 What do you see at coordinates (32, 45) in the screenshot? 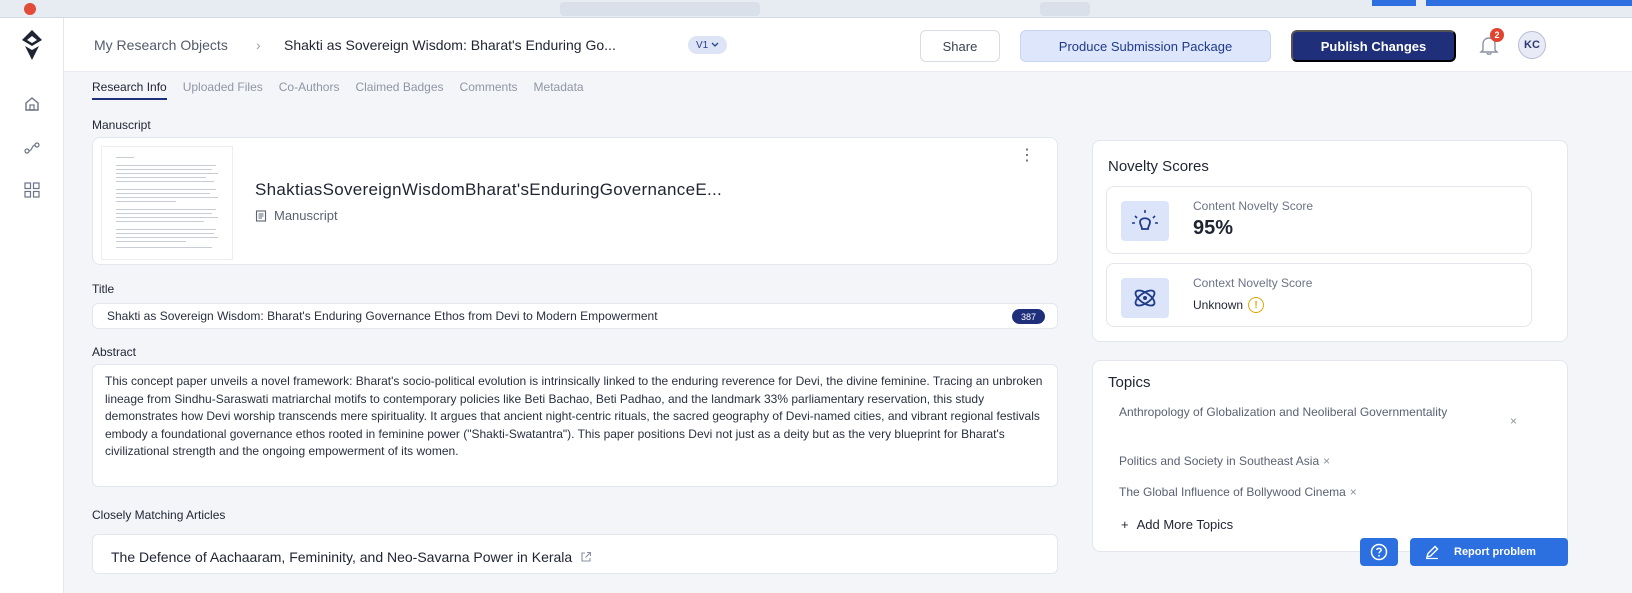
I see `app-logo-icon` at bounding box center [32, 45].